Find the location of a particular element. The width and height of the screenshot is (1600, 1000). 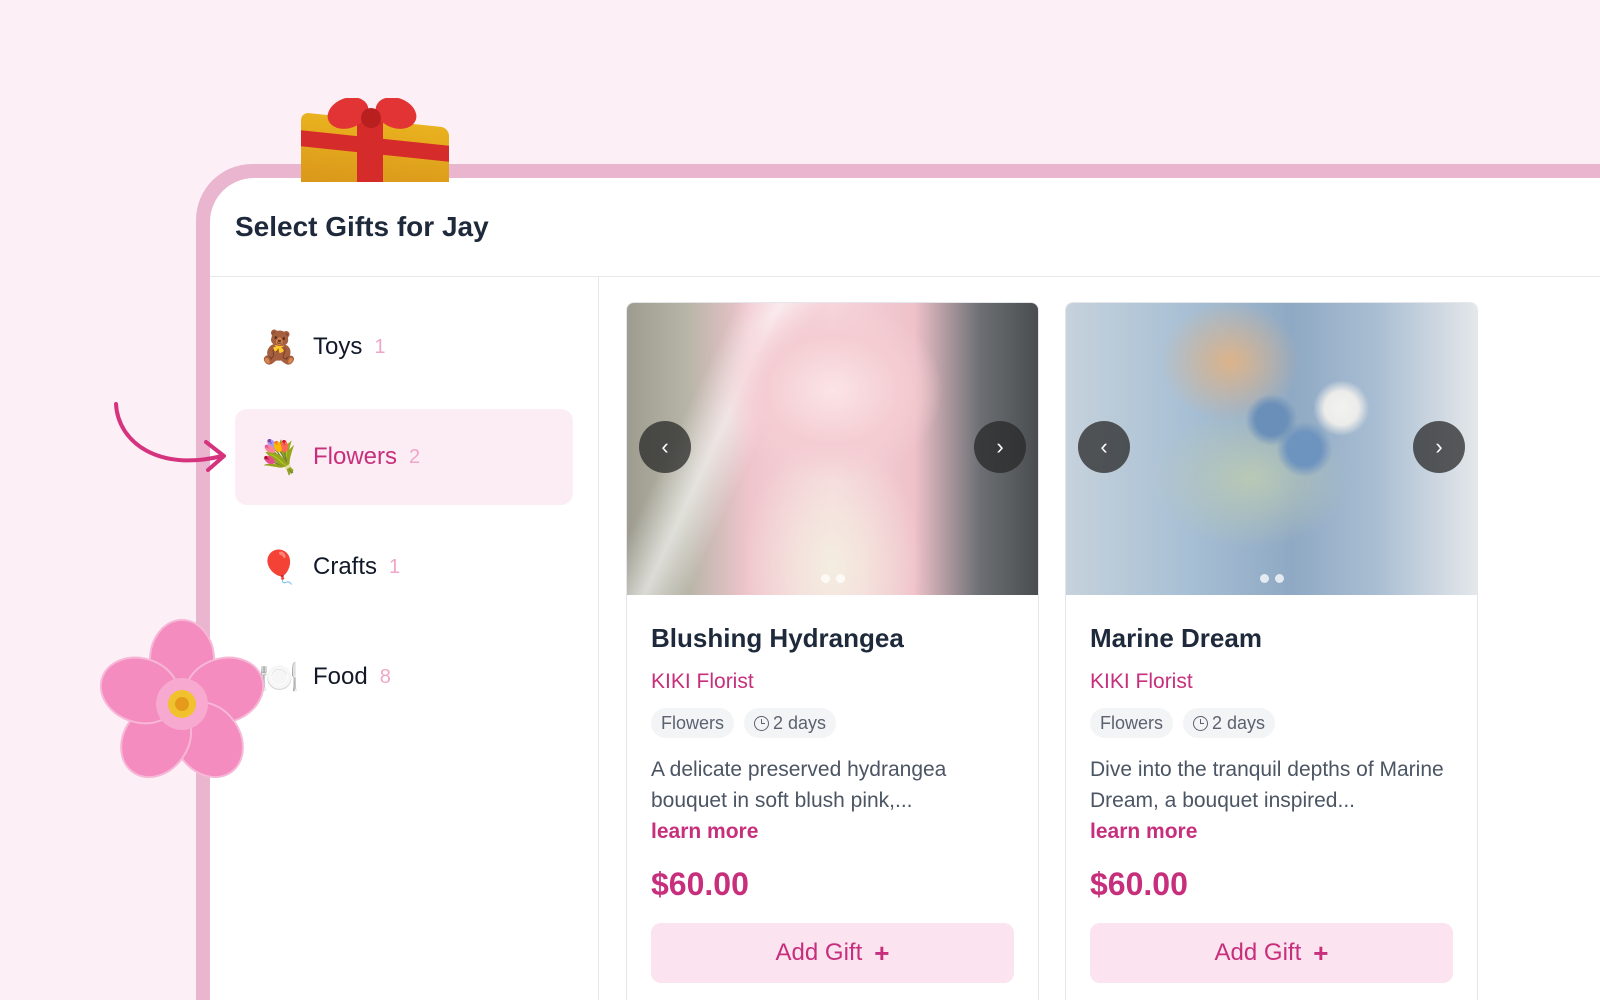

bouquet-icon: 💐 is located at coordinates (279, 457).